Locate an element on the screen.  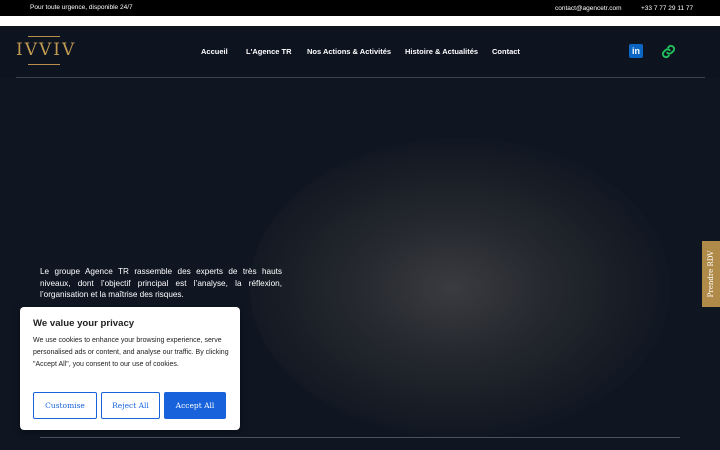
nav-item-actions: Nos Actions & Activités is located at coordinates (349, 51).